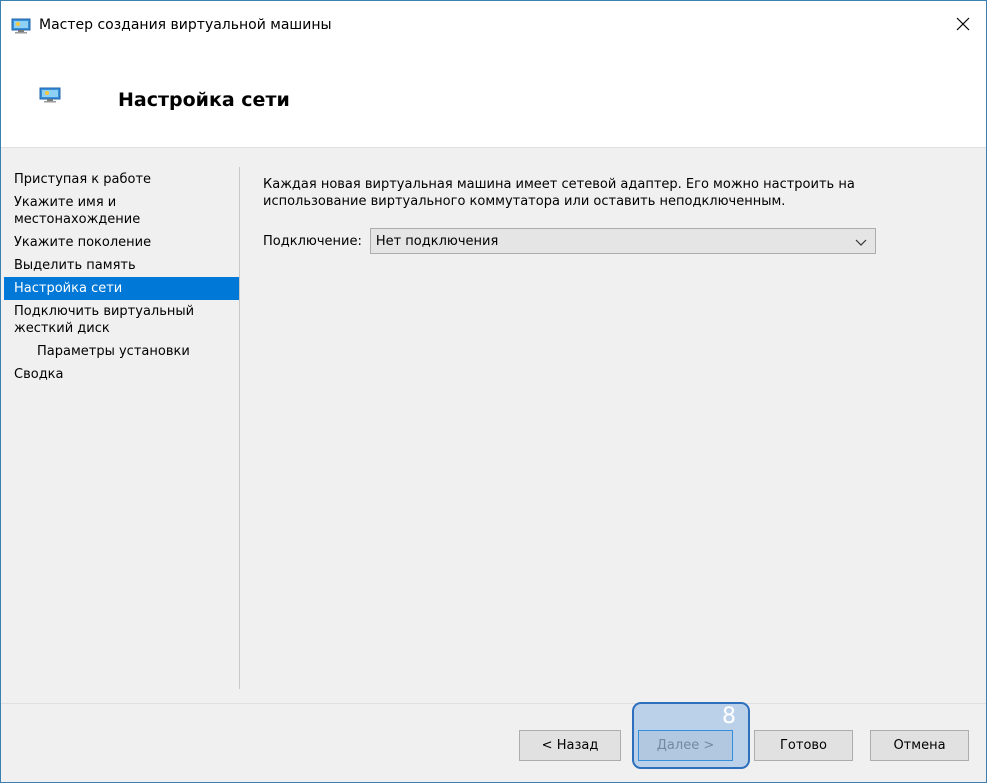 Image resolution: width=987 pixels, height=783 pixels. What do you see at coordinates (121, 242) in the screenshot?
I see `step-generation: Укажите поколение` at bounding box center [121, 242].